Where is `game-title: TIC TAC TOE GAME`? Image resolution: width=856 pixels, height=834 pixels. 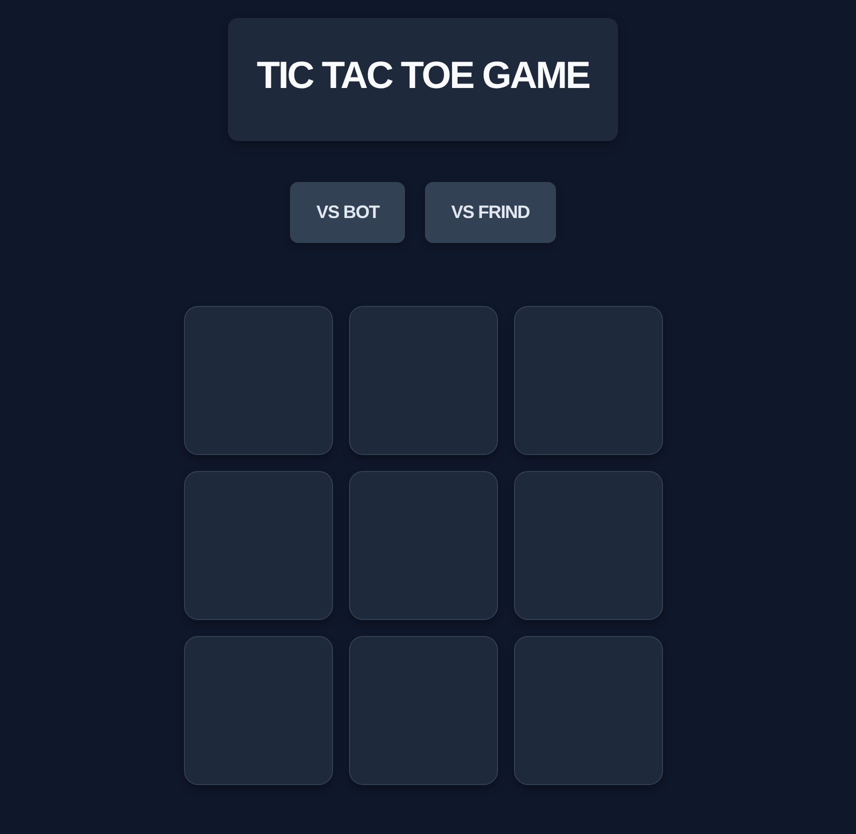 game-title: TIC TAC TOE GAME is located at coordinates (423, 76).